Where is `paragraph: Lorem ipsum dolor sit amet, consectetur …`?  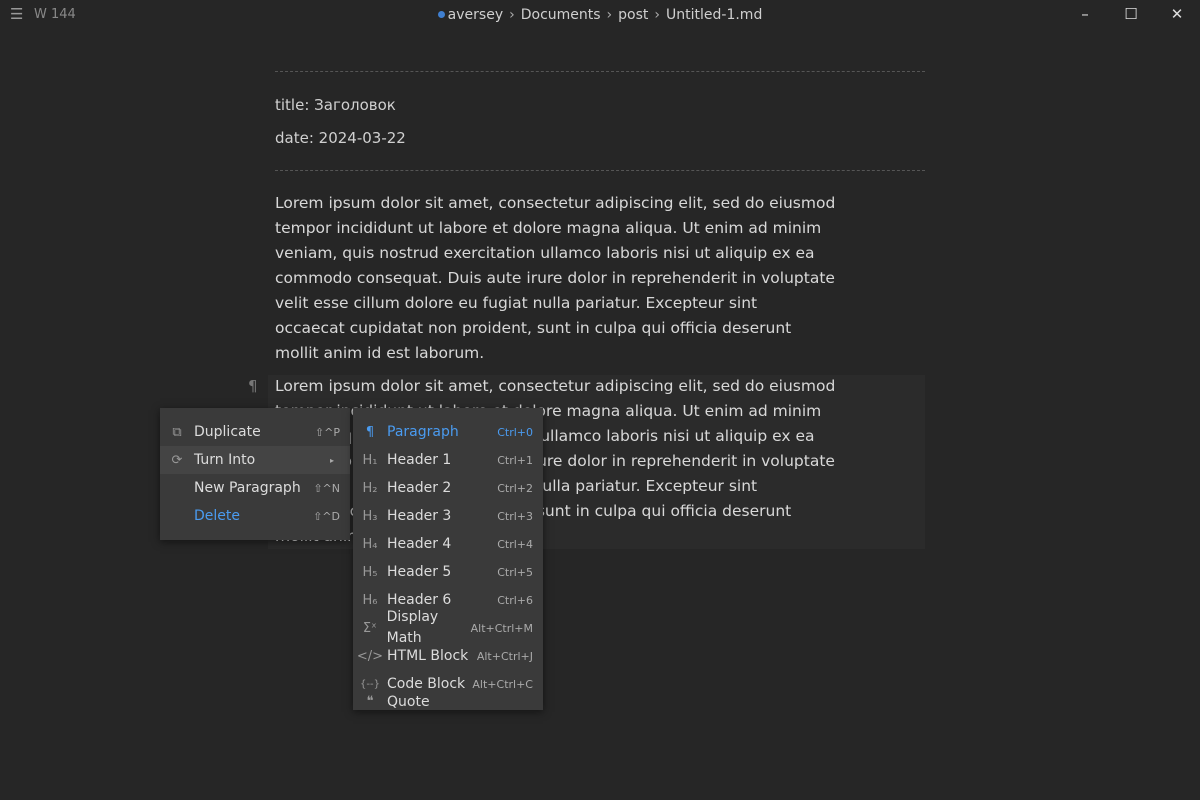
paragraph: Lorem ipsum dolor sit amet, consectetur … is located at coordinates (555, 278).